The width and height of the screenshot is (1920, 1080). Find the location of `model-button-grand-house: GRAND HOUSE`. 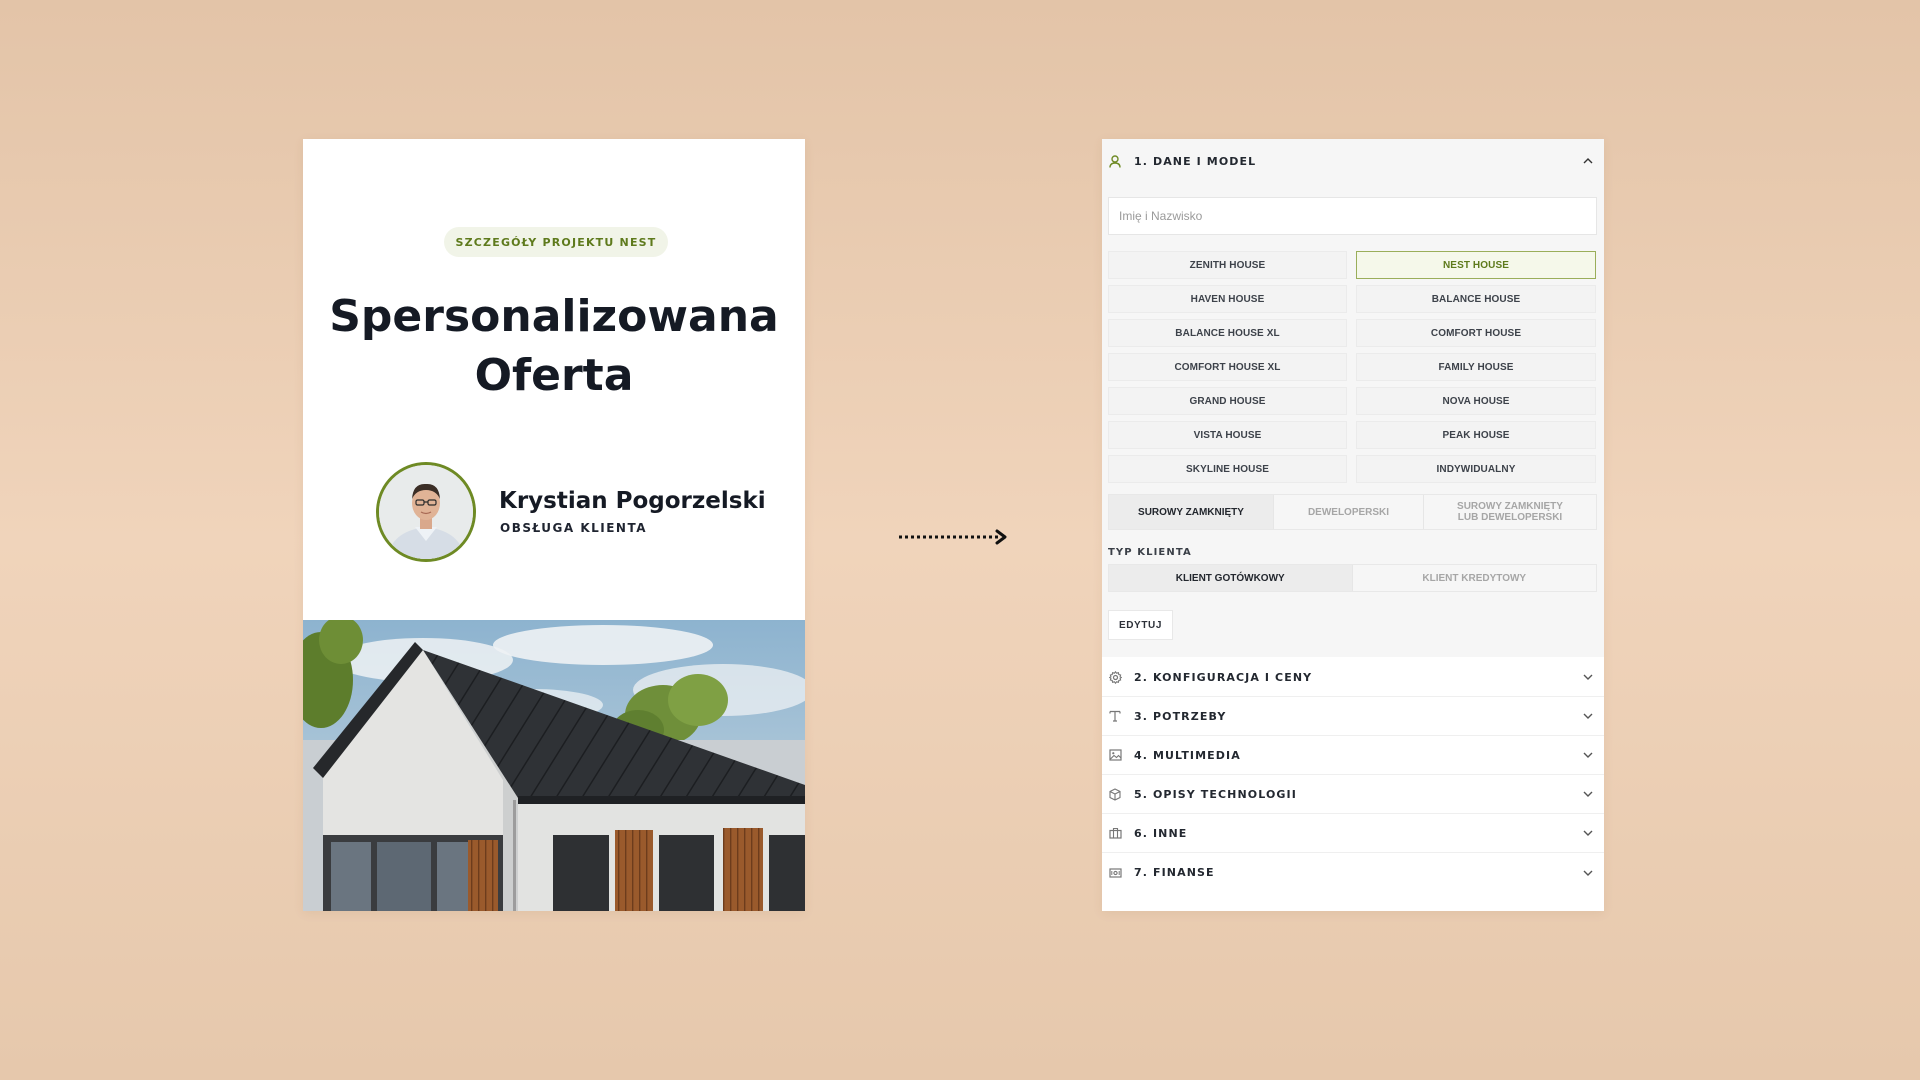

model-button-grand-house: GRAND HOUSE is located at coordinates (1227, 401).